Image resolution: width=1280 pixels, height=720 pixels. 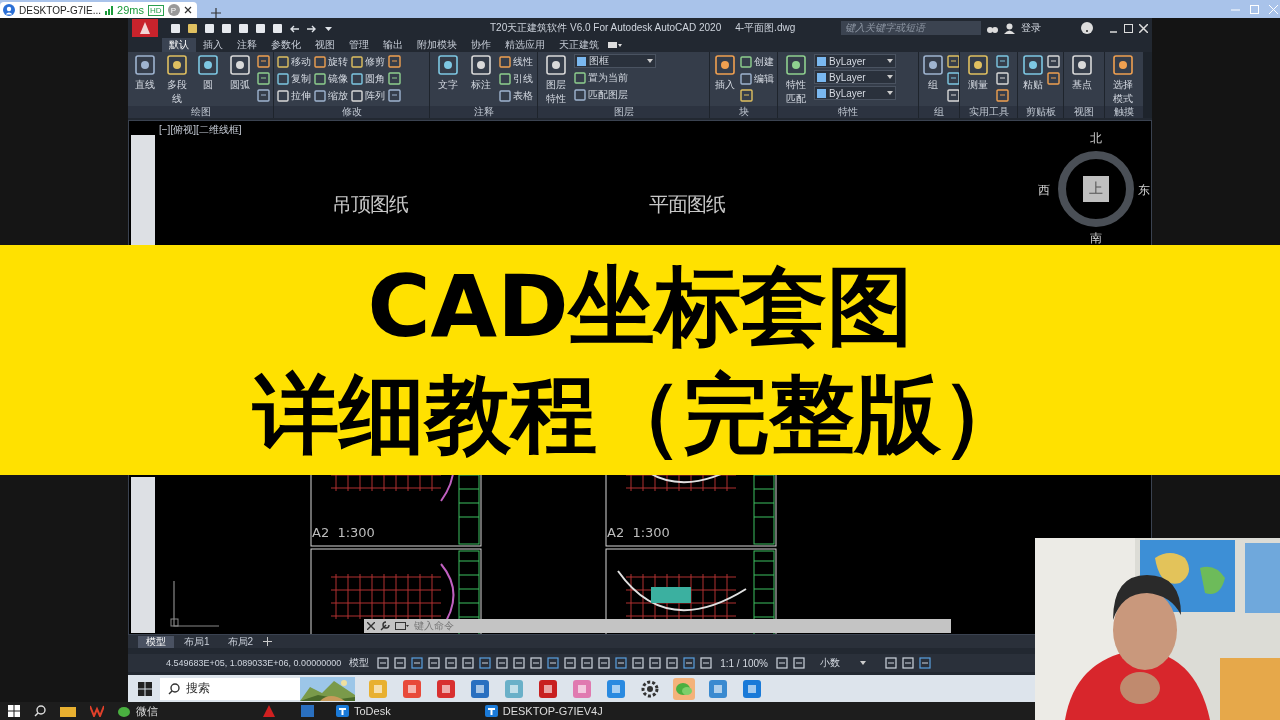 What do you see at coordinates (845, 663) in the screenshot?
I see `units-dropdown: 小数` at bounding box center [845, 663].